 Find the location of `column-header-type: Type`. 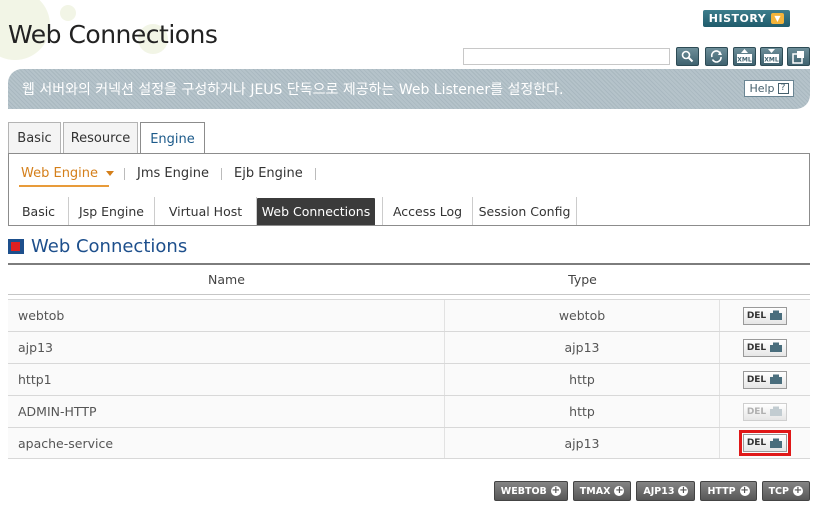

column-header-type: Type is located at coordinates (582, 279).